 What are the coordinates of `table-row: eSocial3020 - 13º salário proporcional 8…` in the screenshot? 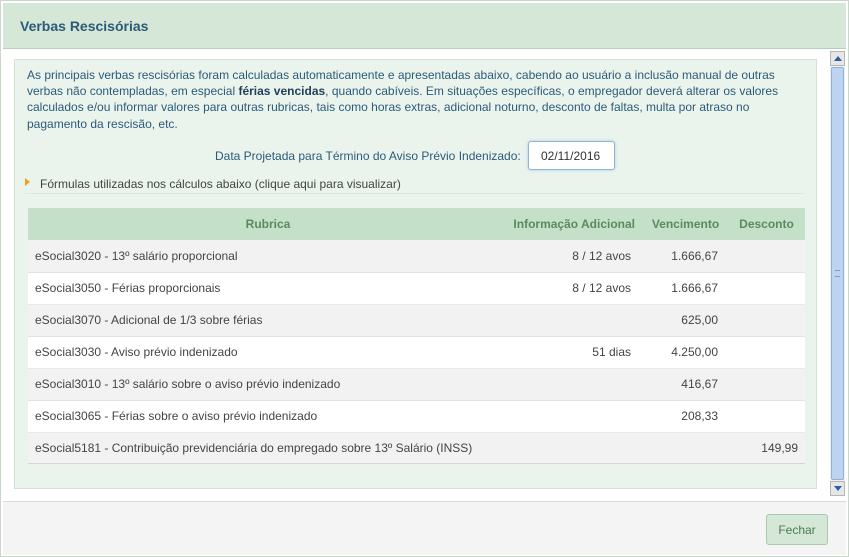 It's located at (416, 256).